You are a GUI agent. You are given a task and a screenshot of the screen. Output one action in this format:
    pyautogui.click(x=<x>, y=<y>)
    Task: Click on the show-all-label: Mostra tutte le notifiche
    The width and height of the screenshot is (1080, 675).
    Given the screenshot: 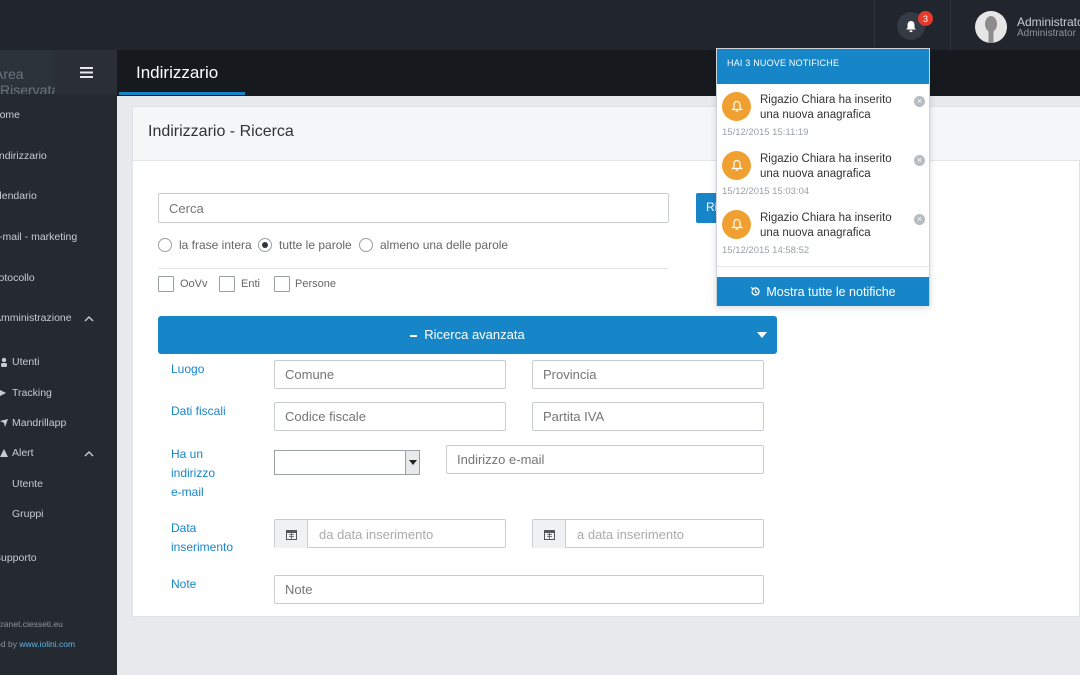 What is the action you would take?
    pyautogui.click(x=831, y=291)
    